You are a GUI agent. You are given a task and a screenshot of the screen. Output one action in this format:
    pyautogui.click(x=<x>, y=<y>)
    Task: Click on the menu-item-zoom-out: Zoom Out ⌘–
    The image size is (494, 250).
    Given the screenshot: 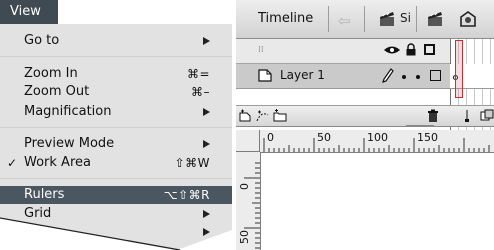 What is the action you would take?
    pyautogui.click(x=116, y=92)
    